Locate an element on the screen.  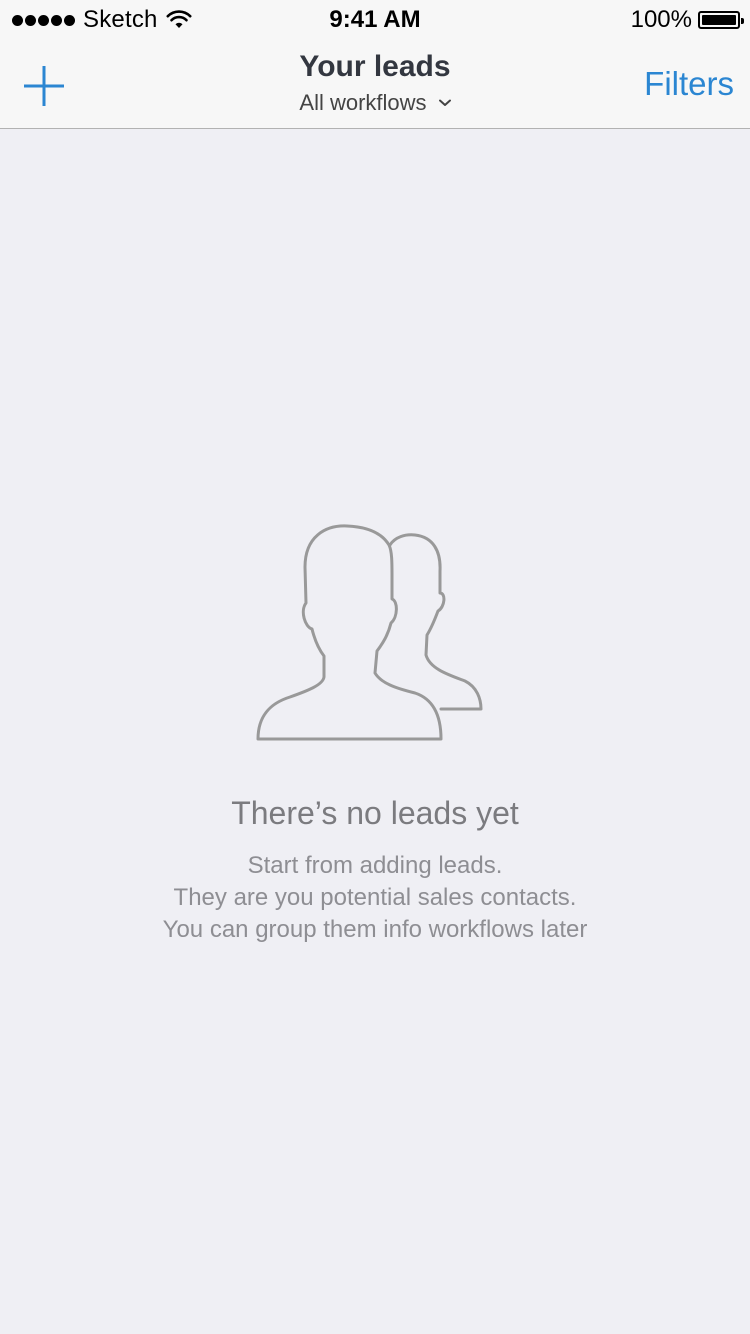
workflow-selector-label: All workflows is located at coordinates (363, 102).